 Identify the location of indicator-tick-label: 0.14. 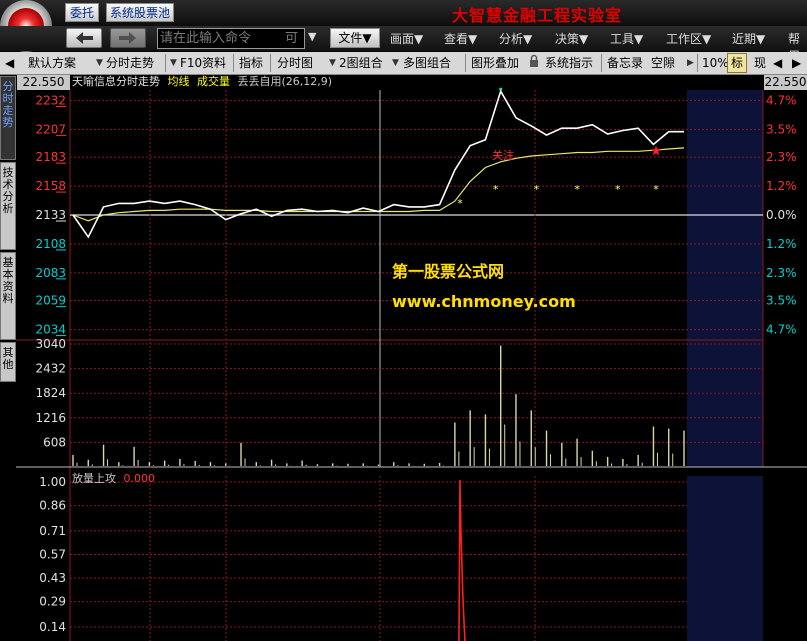
(52, 627).